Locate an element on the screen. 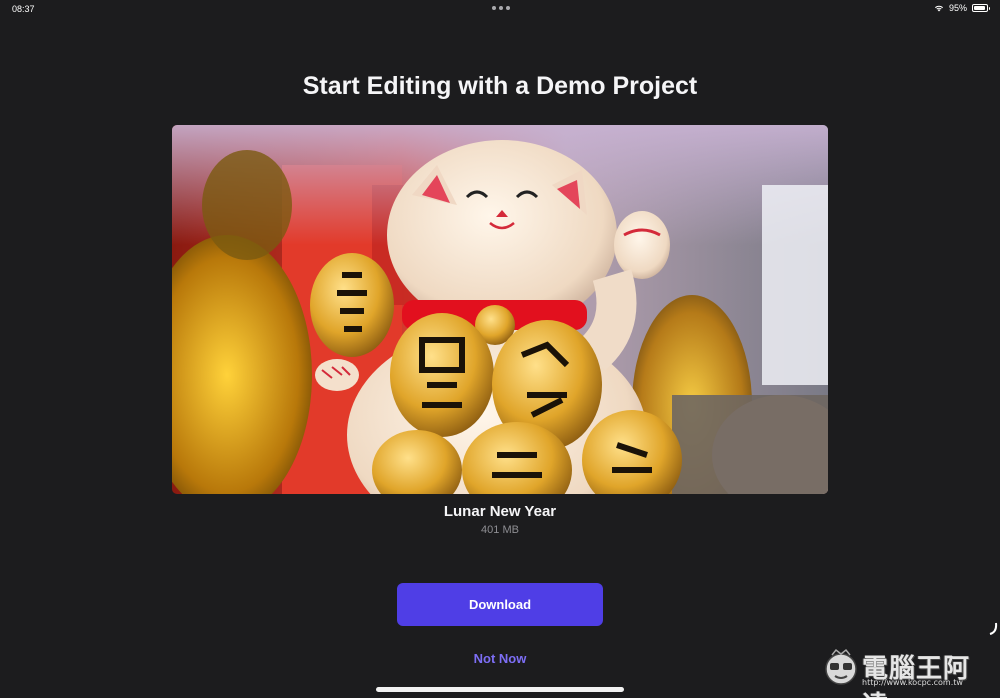  page-title: Start Editing with a Demo Project is located at coordinates (500, 86).